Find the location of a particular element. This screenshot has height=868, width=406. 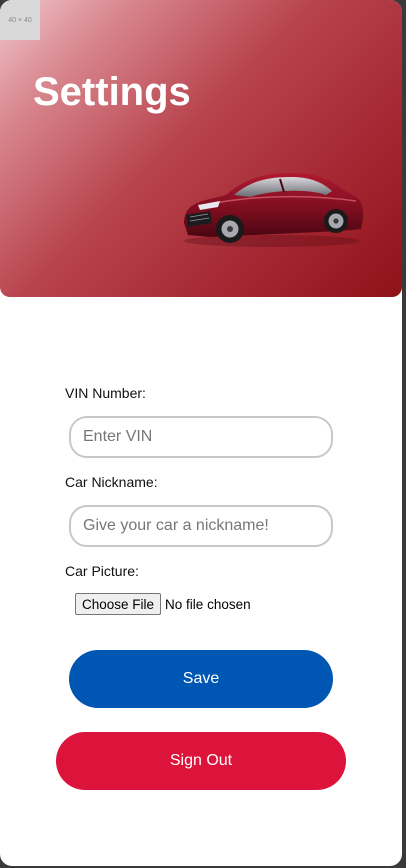

vin-label: VIN Number: is located at coordinates (105, 393).